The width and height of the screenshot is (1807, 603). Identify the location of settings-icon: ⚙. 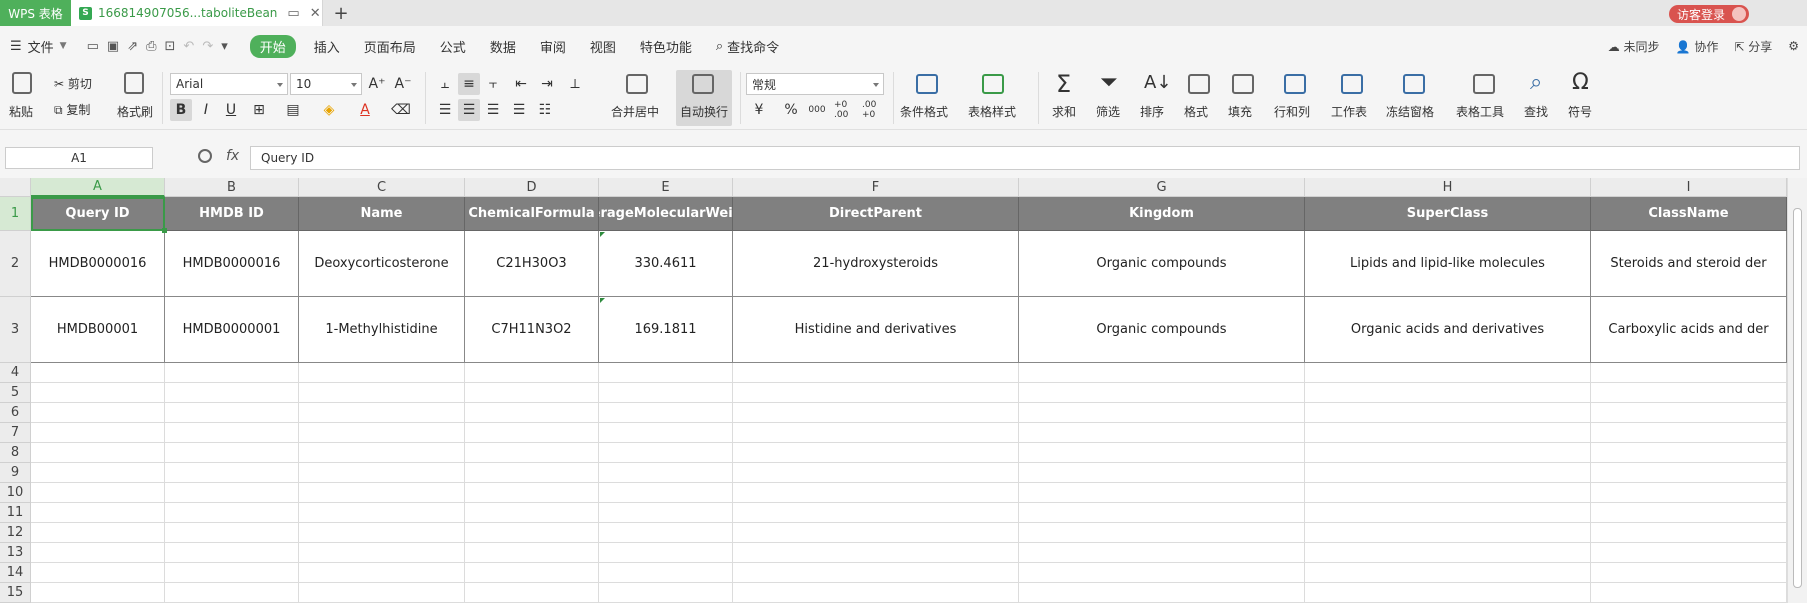
(1793, 46).